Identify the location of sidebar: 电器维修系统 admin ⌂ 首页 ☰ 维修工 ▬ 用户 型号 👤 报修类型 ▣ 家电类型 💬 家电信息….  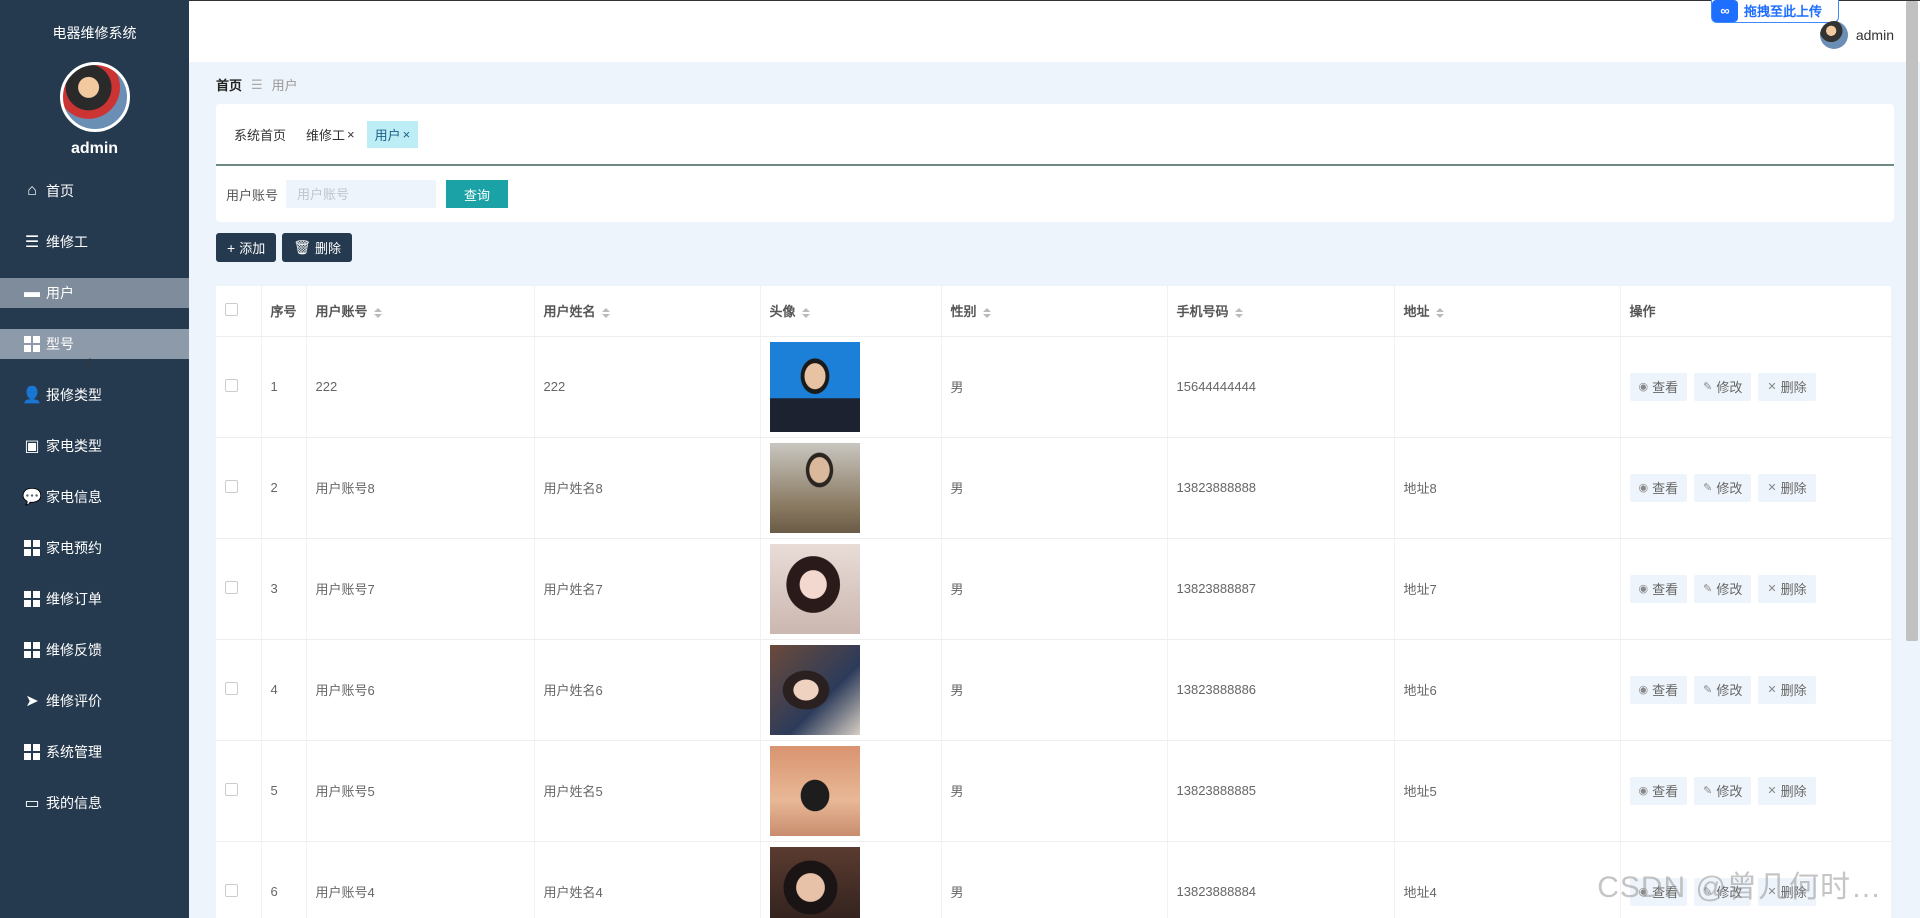
(94, 459).